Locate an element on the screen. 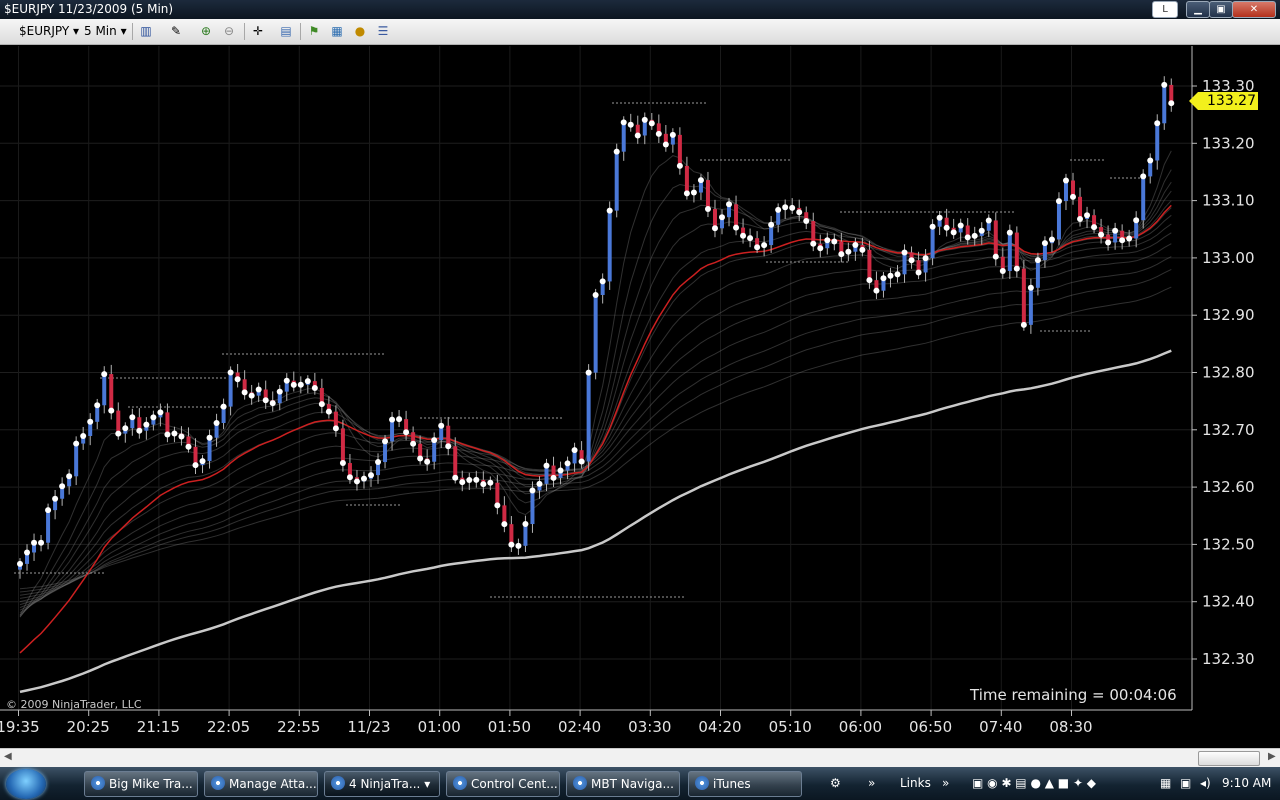  orders-icon: ● is located at coordinates (360, 31).